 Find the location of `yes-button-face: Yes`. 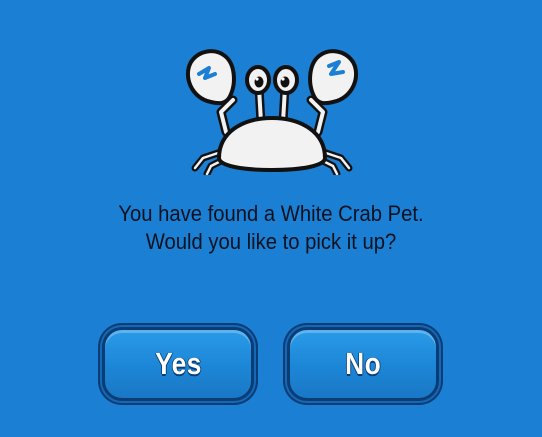

yes-button-face: Yes is located at coordinates (178, 364).